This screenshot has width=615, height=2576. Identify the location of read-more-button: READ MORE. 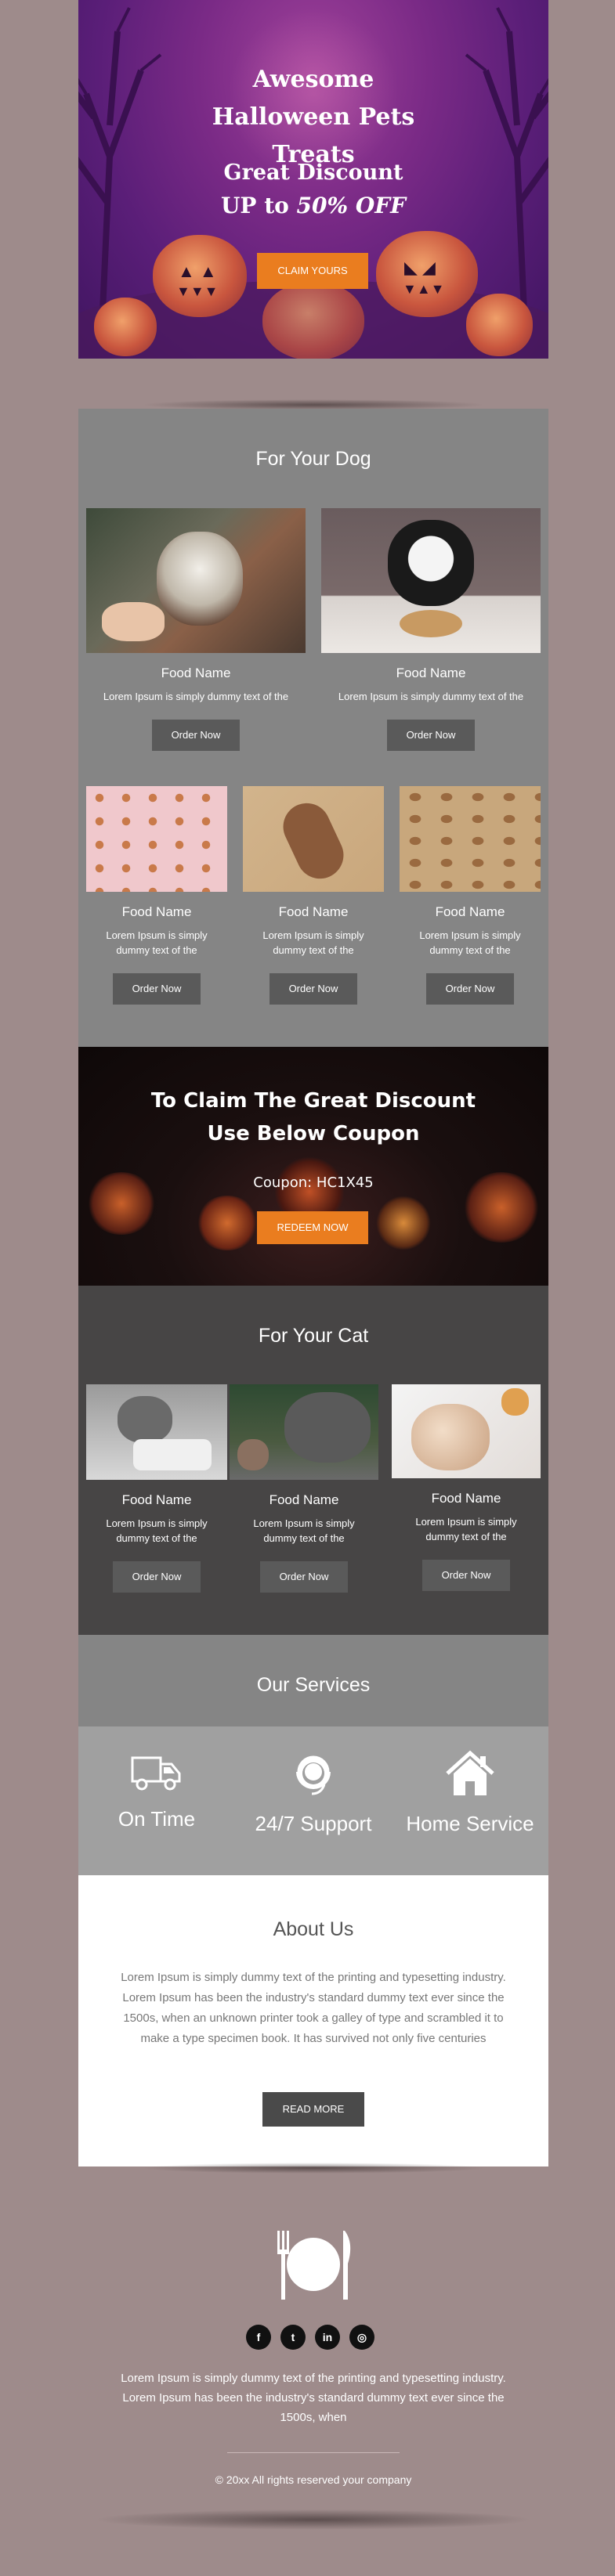
(313, 2109).